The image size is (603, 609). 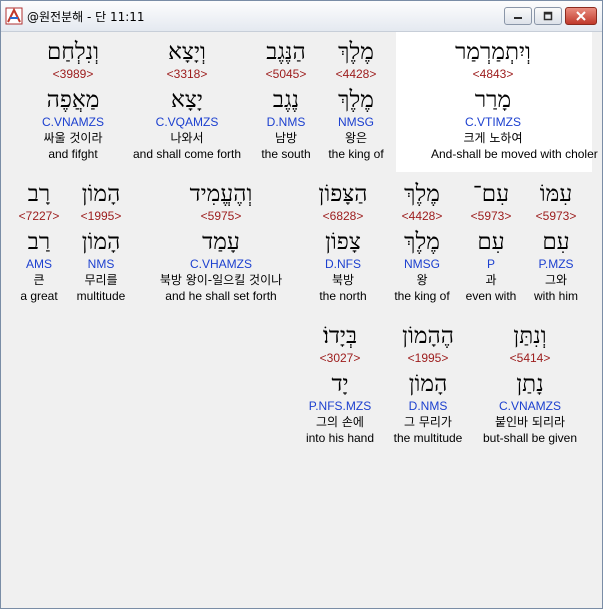 I want to click on hebrew-root: מָרַר, so click(x=493, y=100).